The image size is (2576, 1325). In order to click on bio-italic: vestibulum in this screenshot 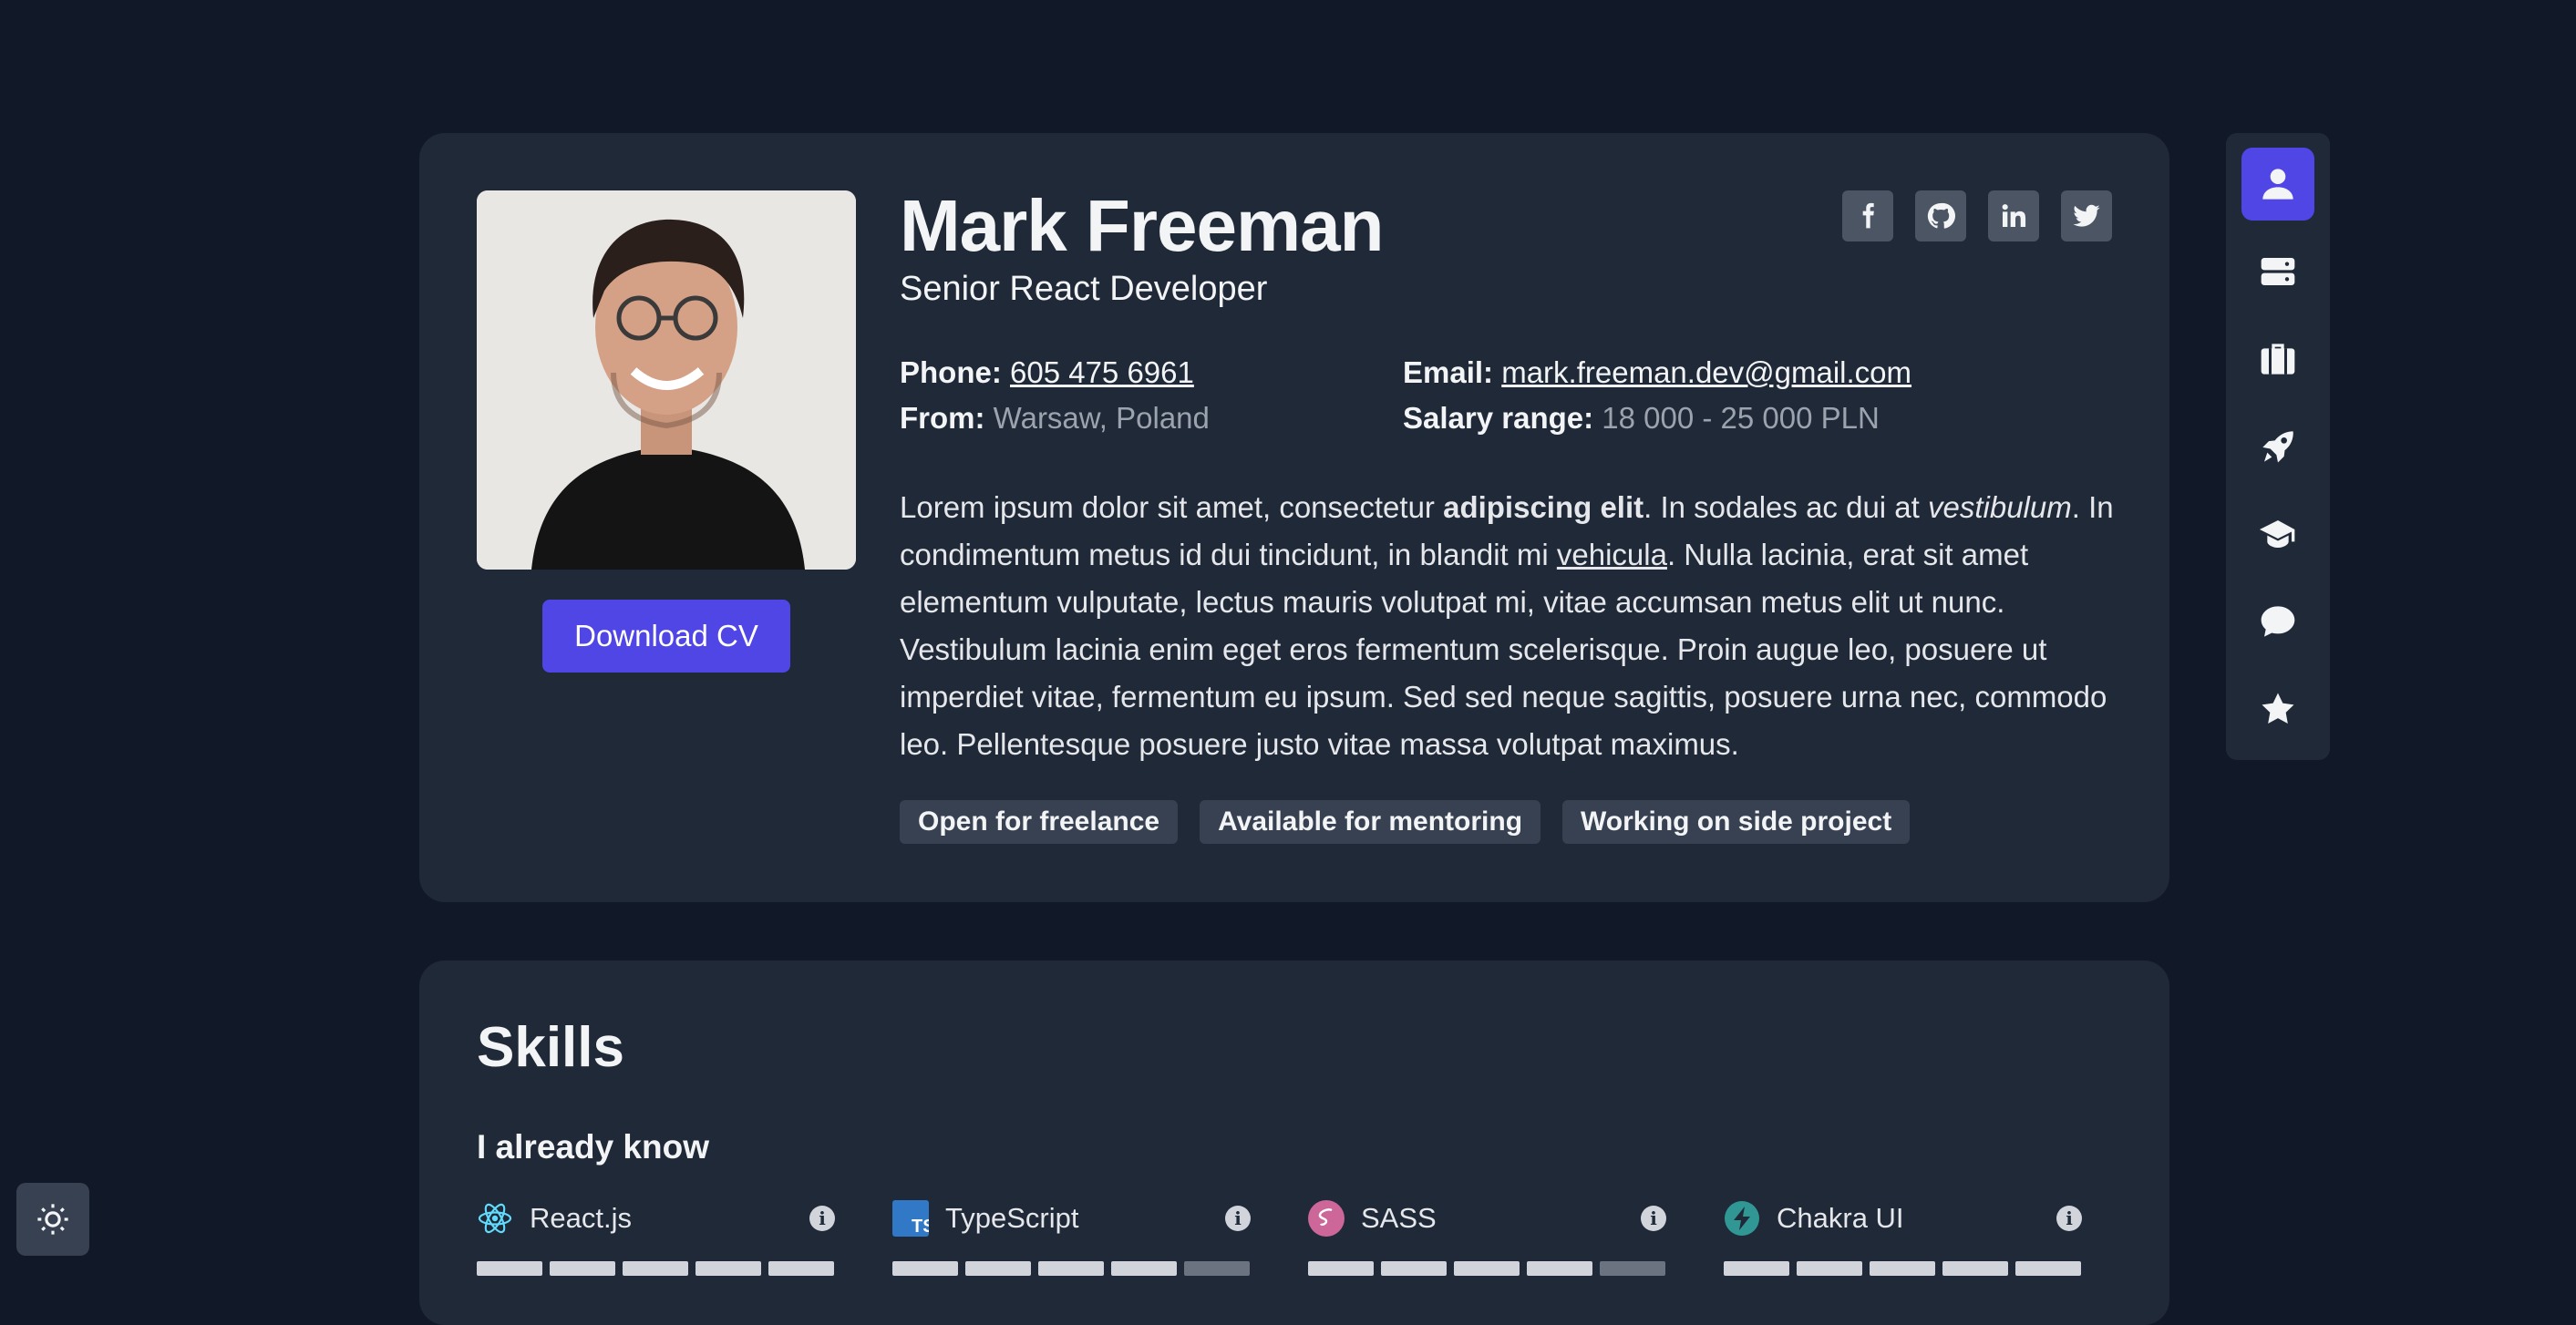, I will do `click(2000, 507)`.